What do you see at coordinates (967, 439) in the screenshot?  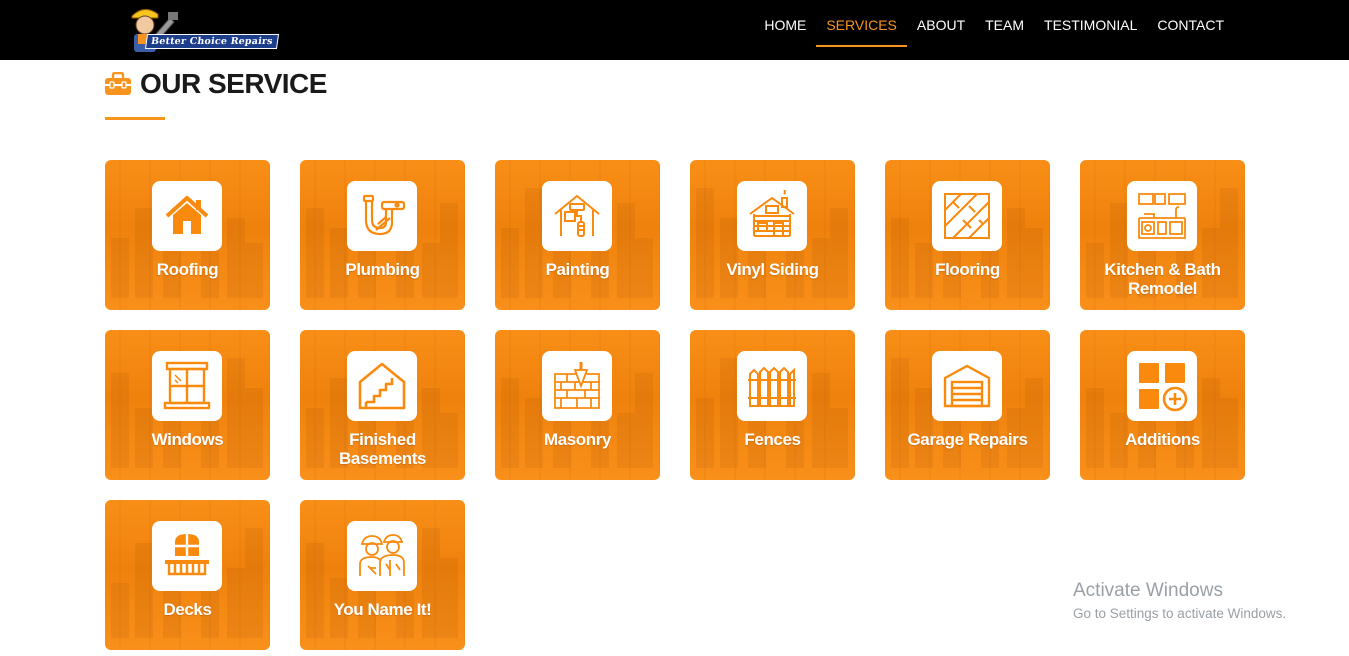 I see `service-label: Garage Repairs` at bounding box center [967, 439].